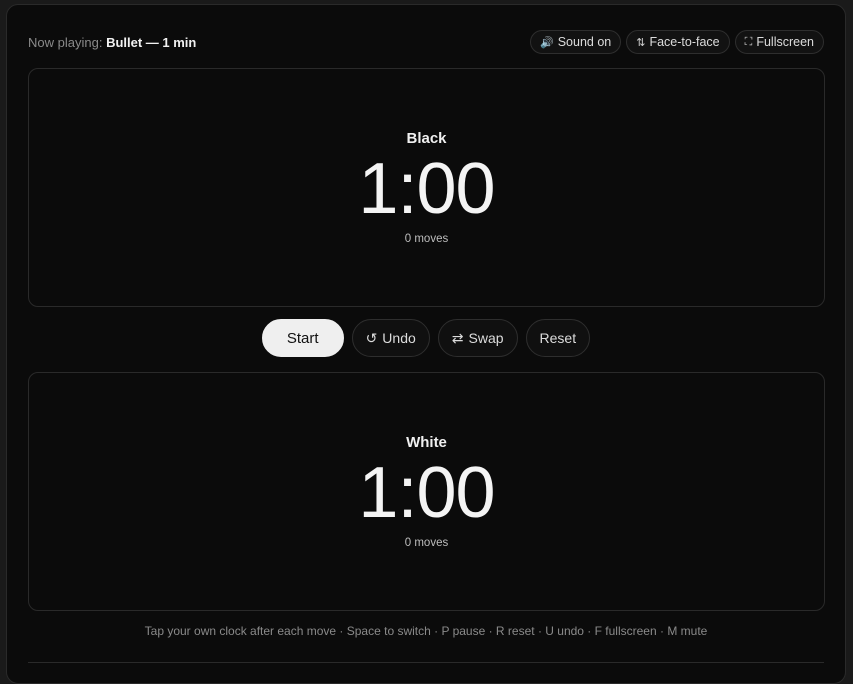  Describe the element at coordinates (641, 42) in the screenshot. I see `flip-vertical-icon: ⇅` at that location.